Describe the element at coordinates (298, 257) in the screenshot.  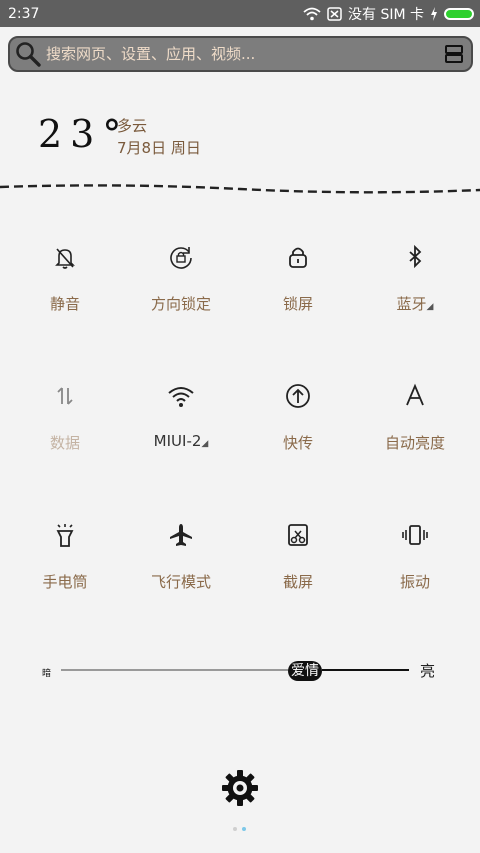
I see `lock-icon` at that location.